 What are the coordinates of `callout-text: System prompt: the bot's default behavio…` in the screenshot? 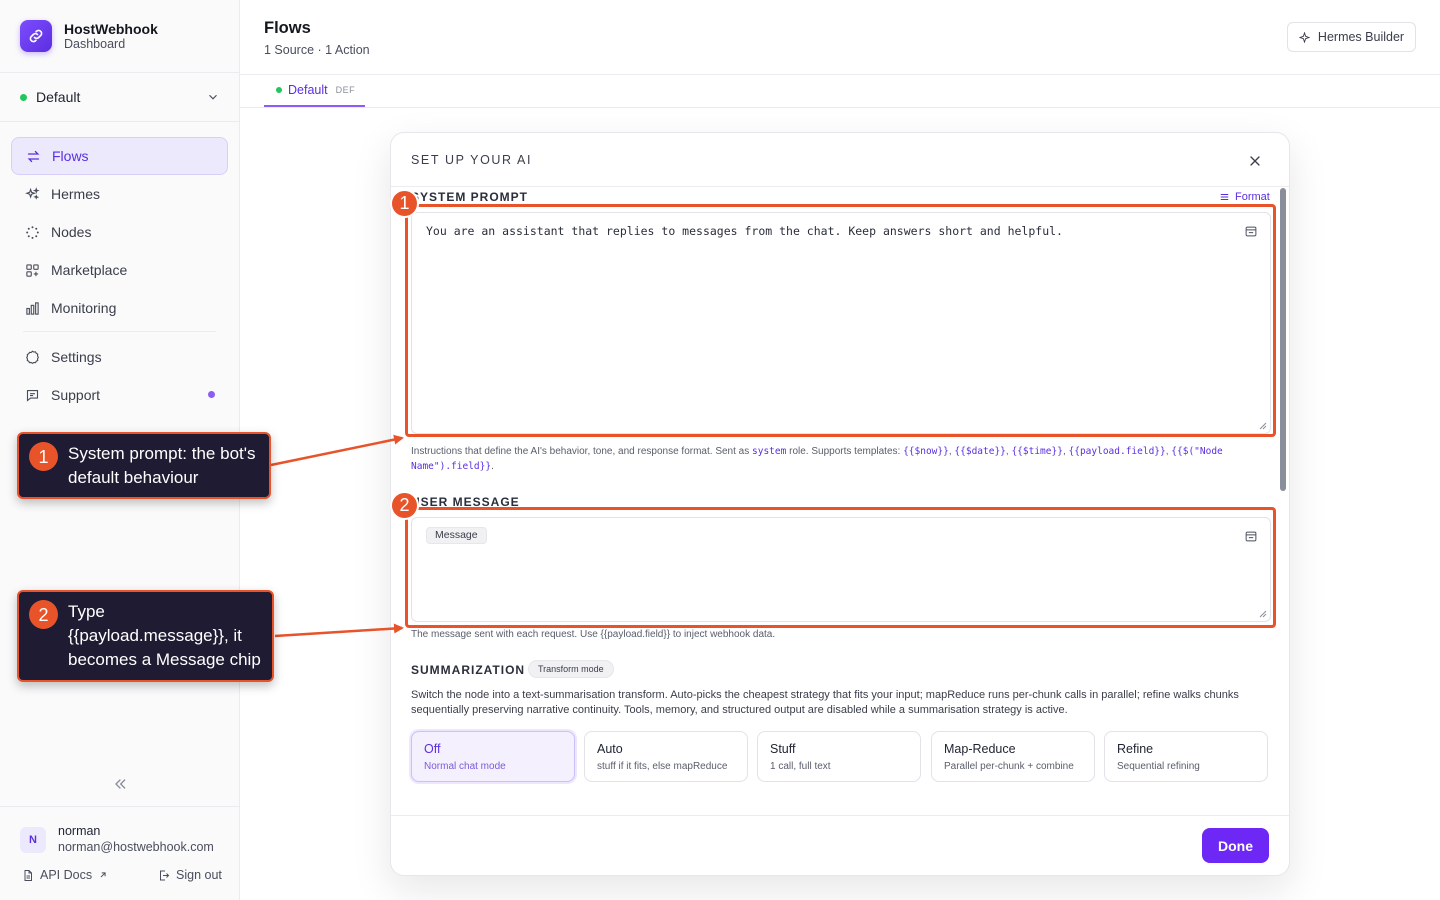 It's located at (162, 465).